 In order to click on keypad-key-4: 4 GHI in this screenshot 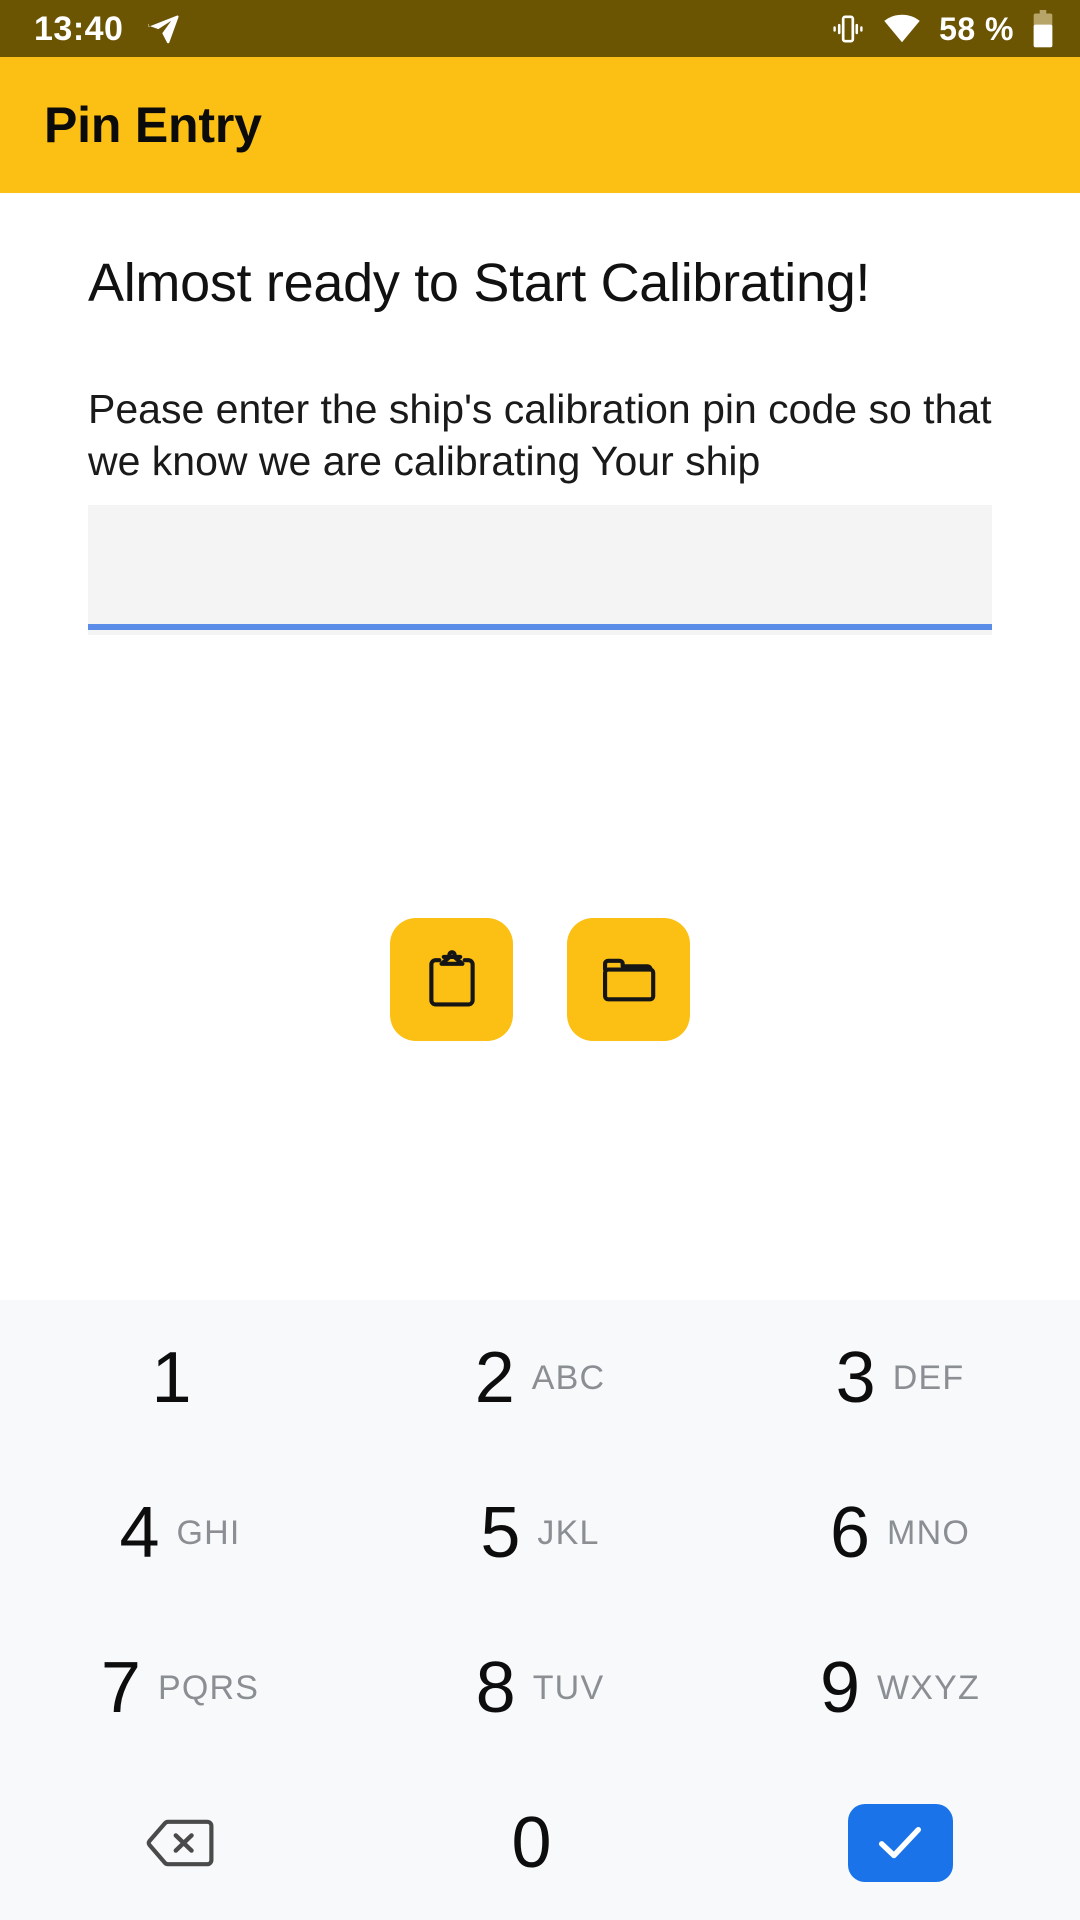, I will do `click(180, 1532)`.